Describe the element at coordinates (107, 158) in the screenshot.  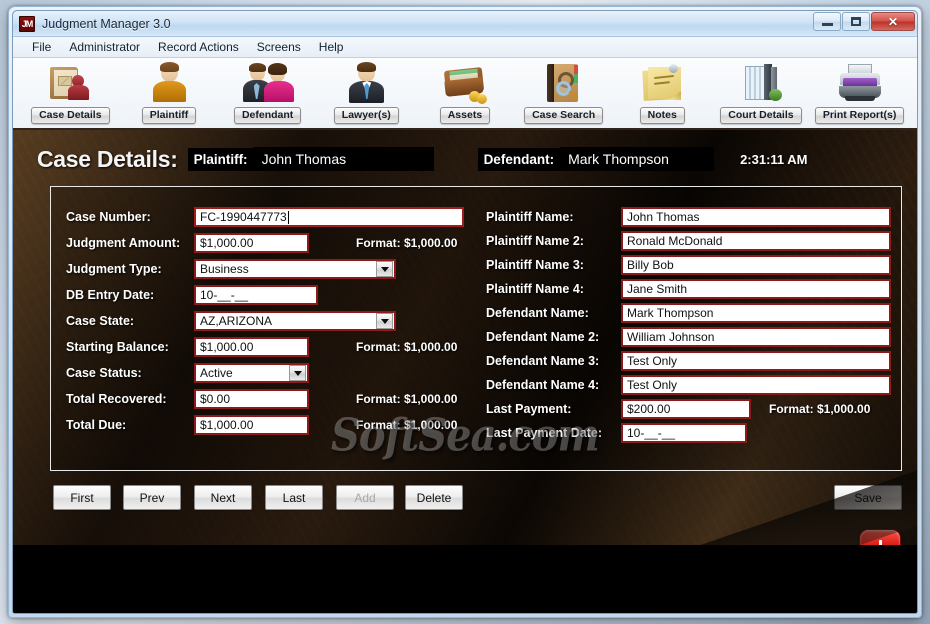
I see `page-title: Case Details:` at that location.